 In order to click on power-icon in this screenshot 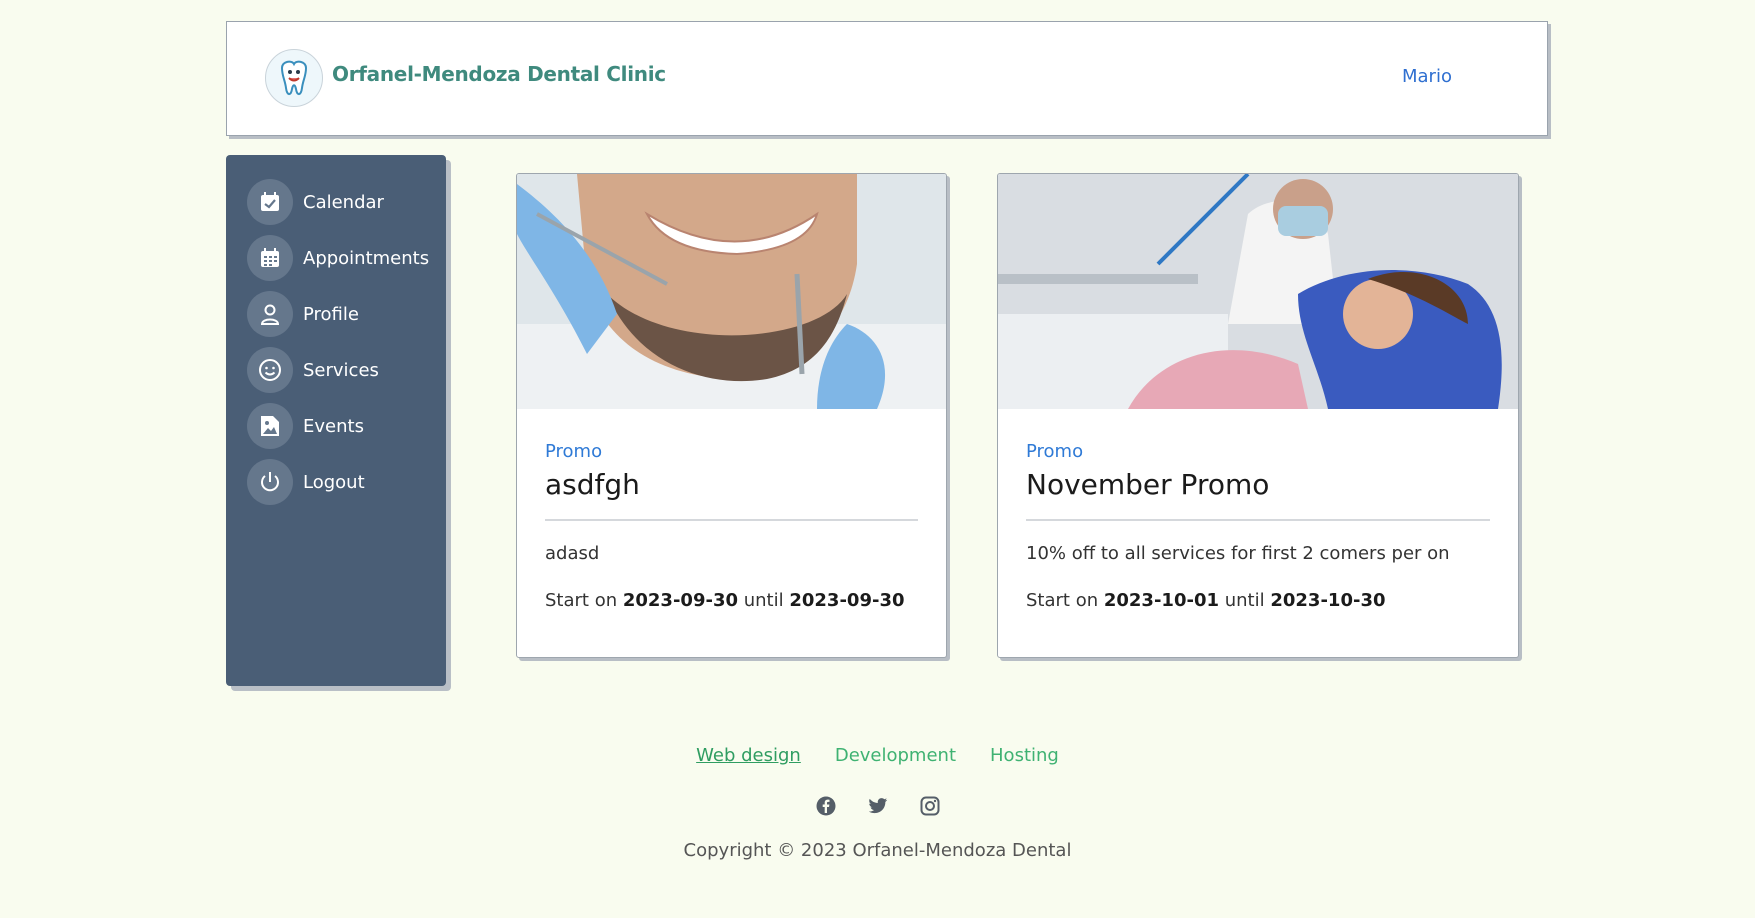, I will do `click(270, 482)`.